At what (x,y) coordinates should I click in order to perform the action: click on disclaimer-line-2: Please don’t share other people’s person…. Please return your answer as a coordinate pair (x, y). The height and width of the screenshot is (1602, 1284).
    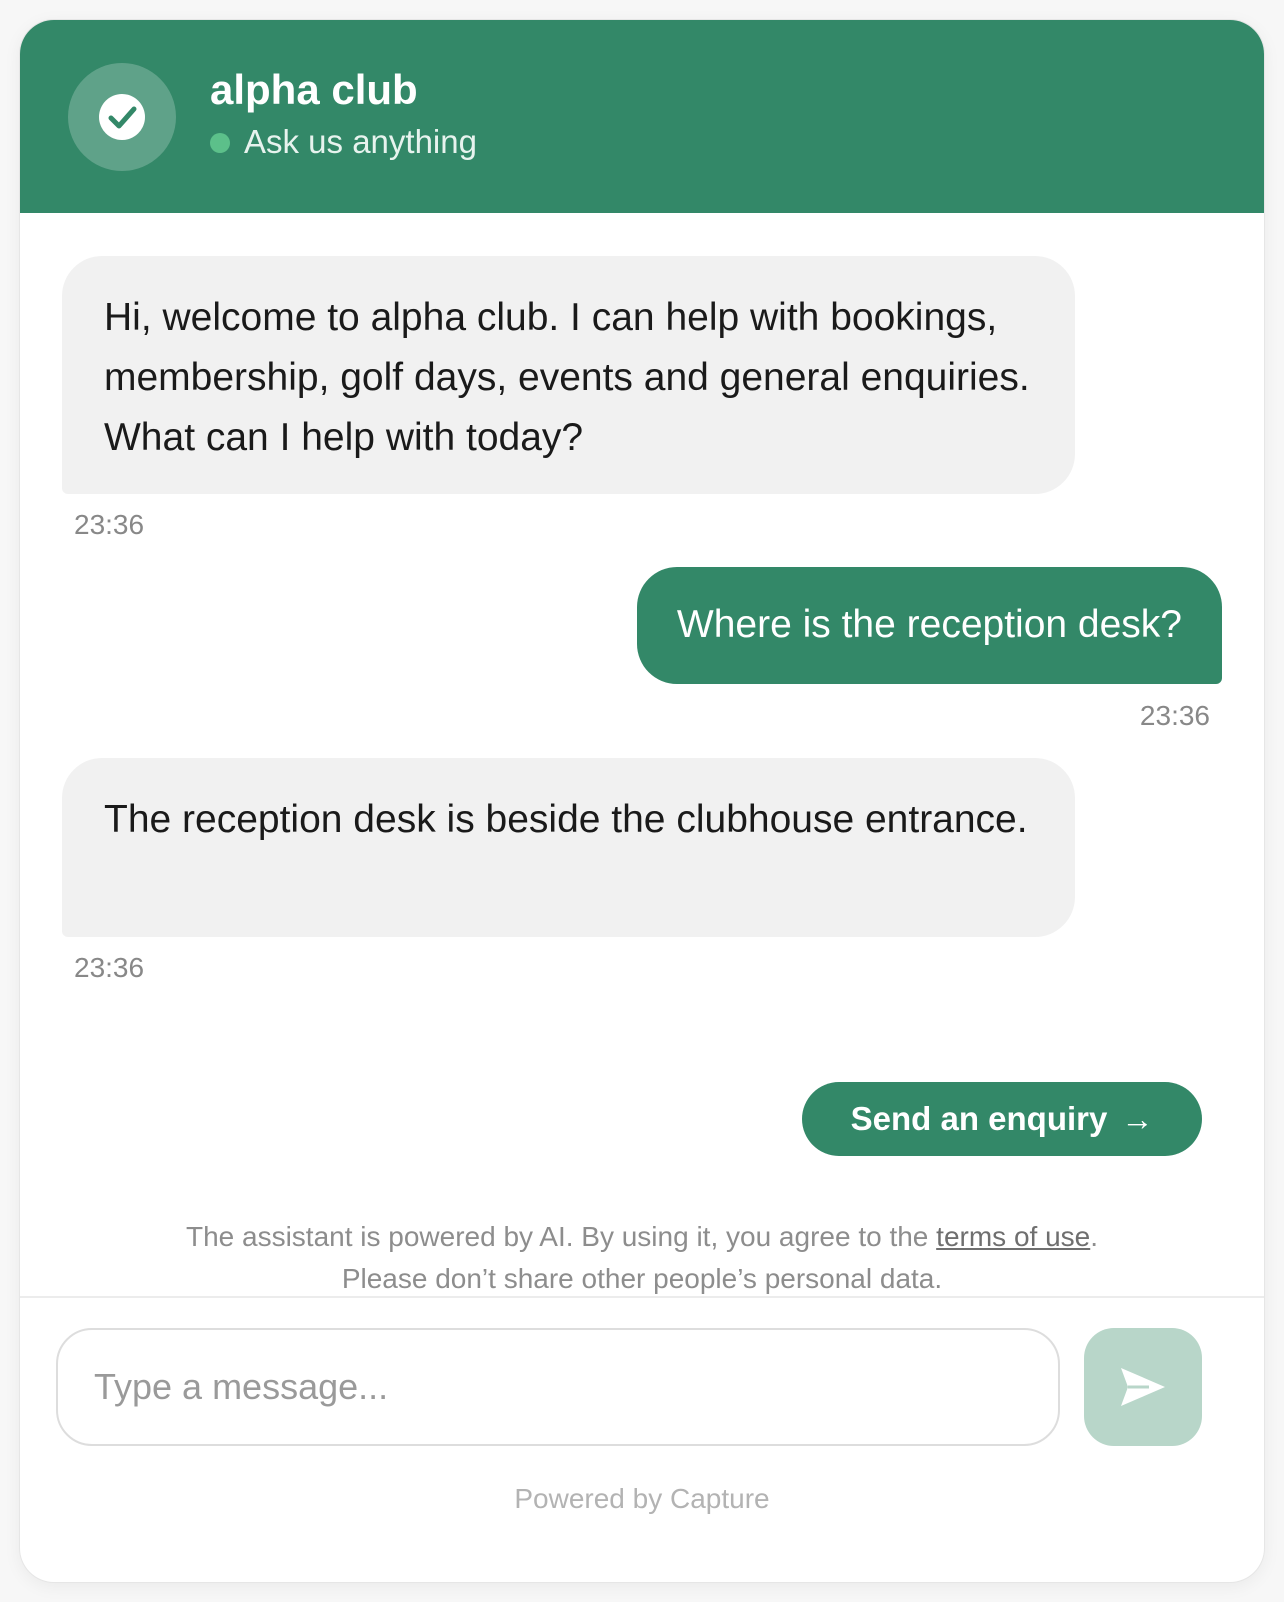
    Looking at the image, I should click on (642, 1278).